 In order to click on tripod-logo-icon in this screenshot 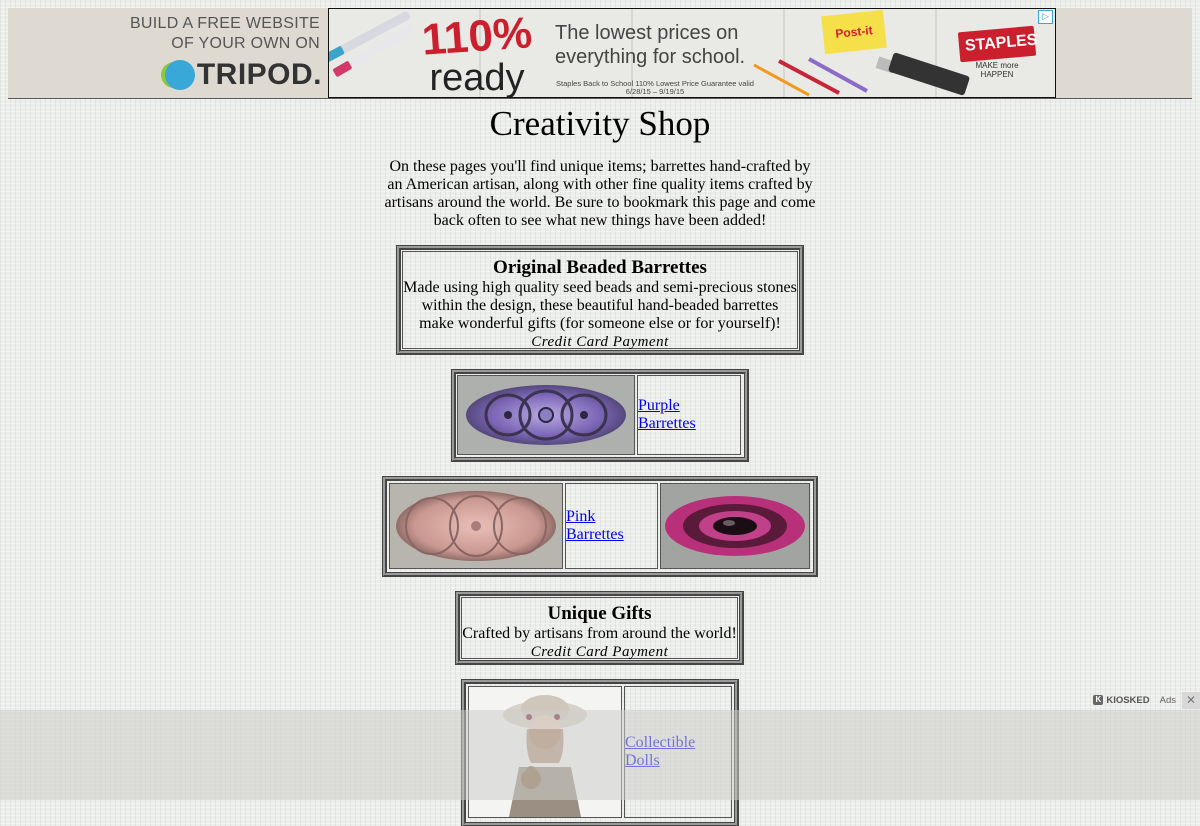, I will do `click(179, 75)`.